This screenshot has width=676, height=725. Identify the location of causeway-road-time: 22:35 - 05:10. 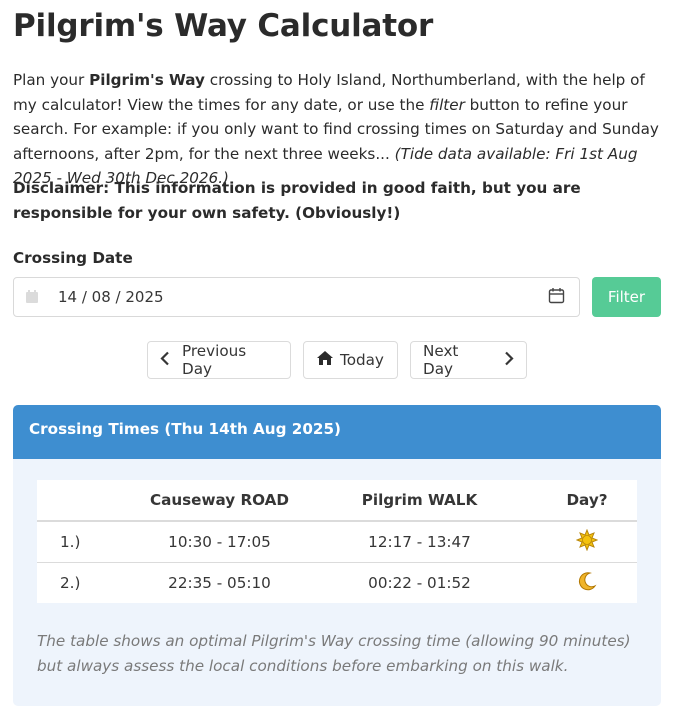
(219, 583).